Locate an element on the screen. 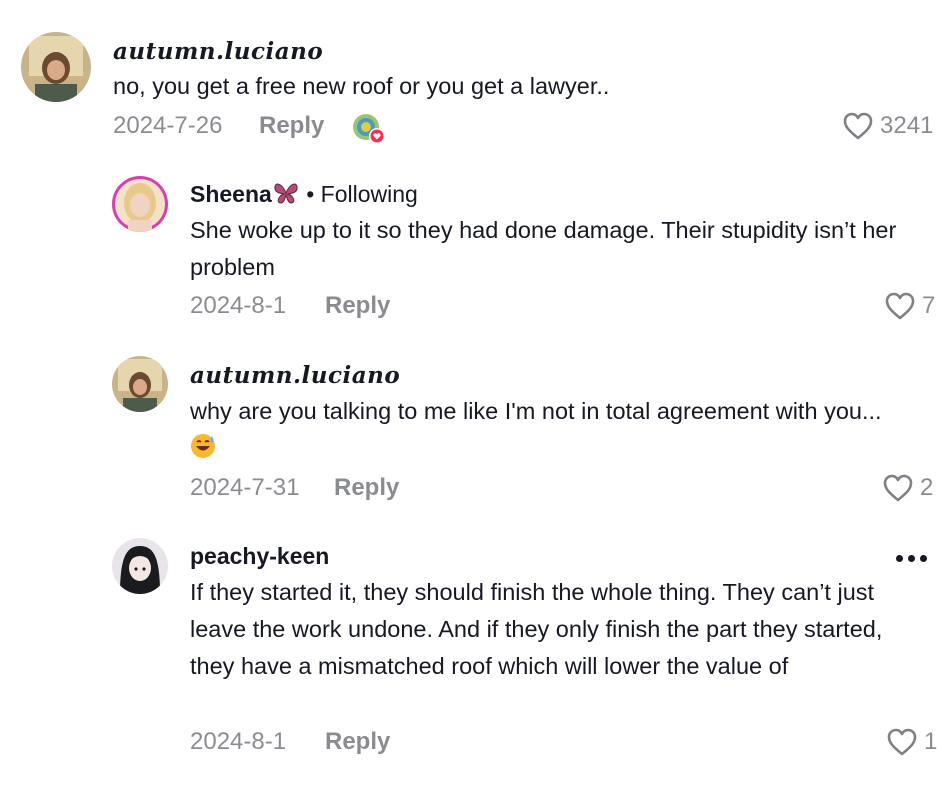 The image size is (939, 790). like-count: 7 is located at coordinates (929, 305).